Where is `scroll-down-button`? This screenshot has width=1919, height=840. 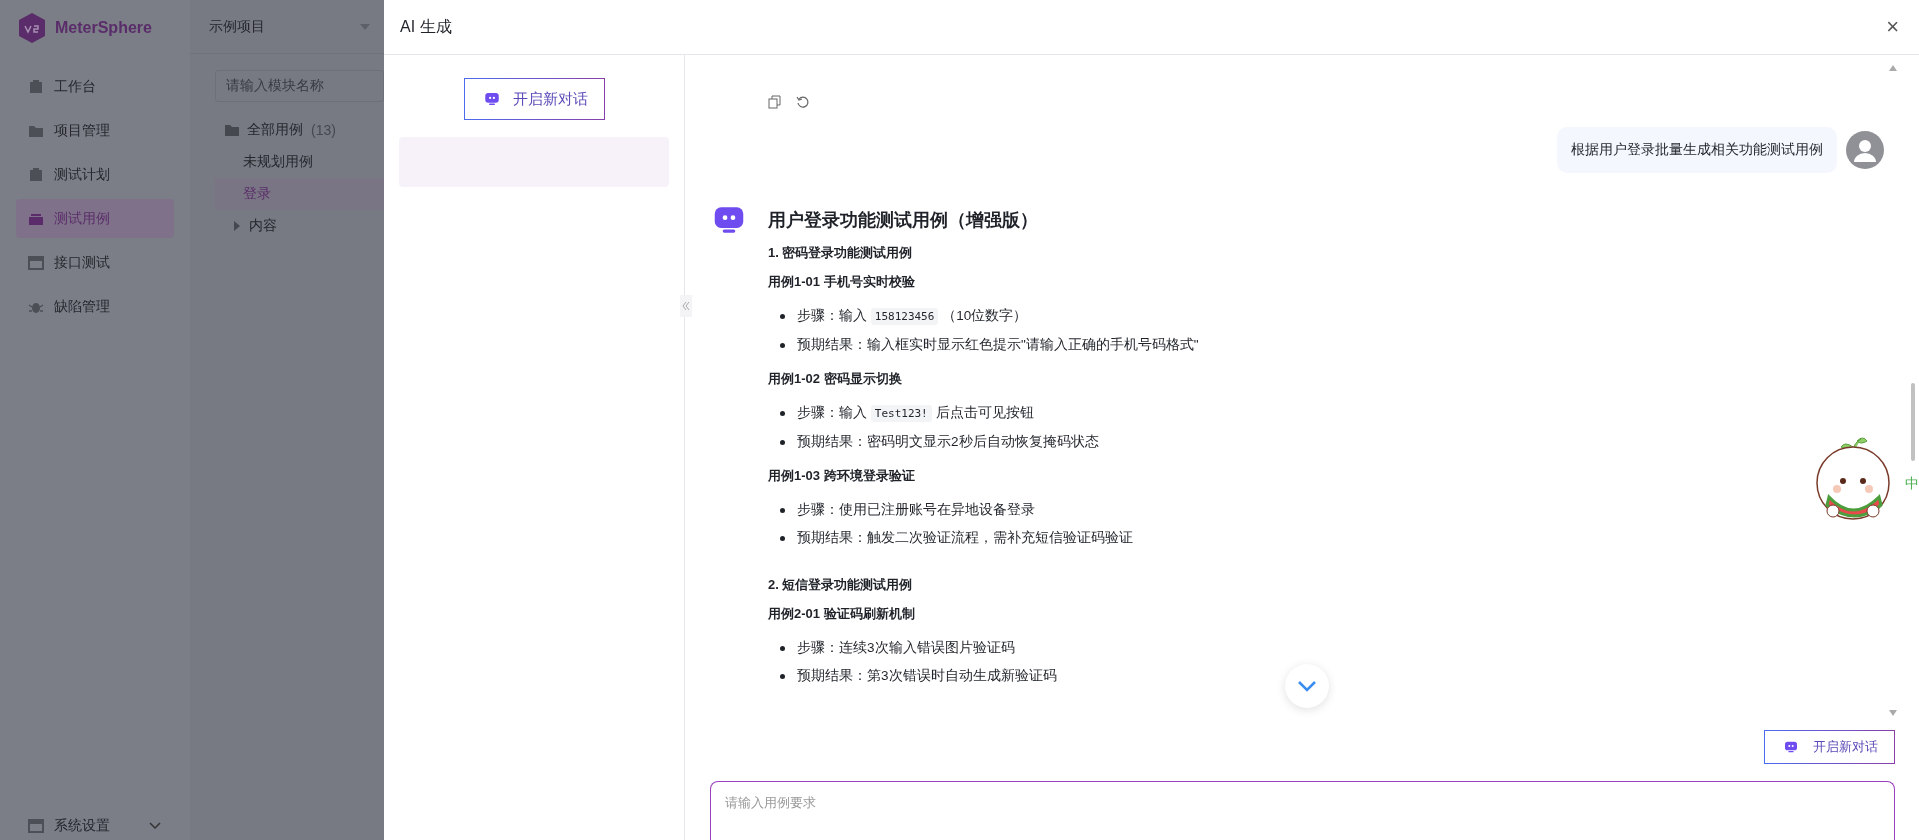
scroll-down-button is located at coordinates (1307, 686).